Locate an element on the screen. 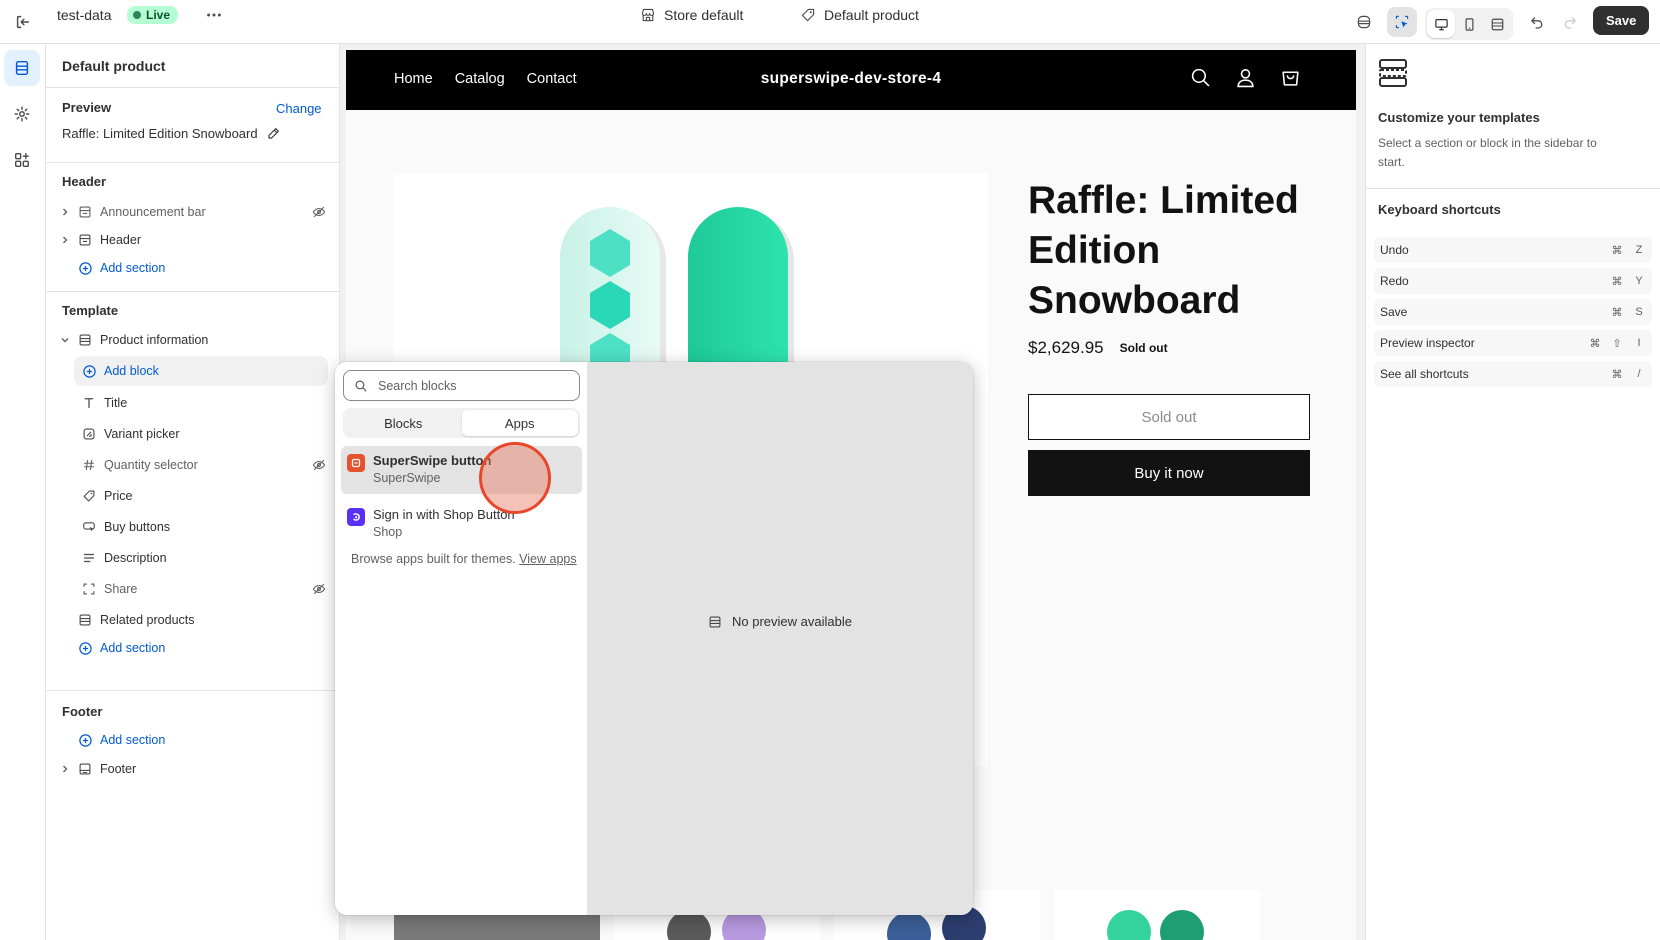  block-label: Share is located at coordinates (121, 589).